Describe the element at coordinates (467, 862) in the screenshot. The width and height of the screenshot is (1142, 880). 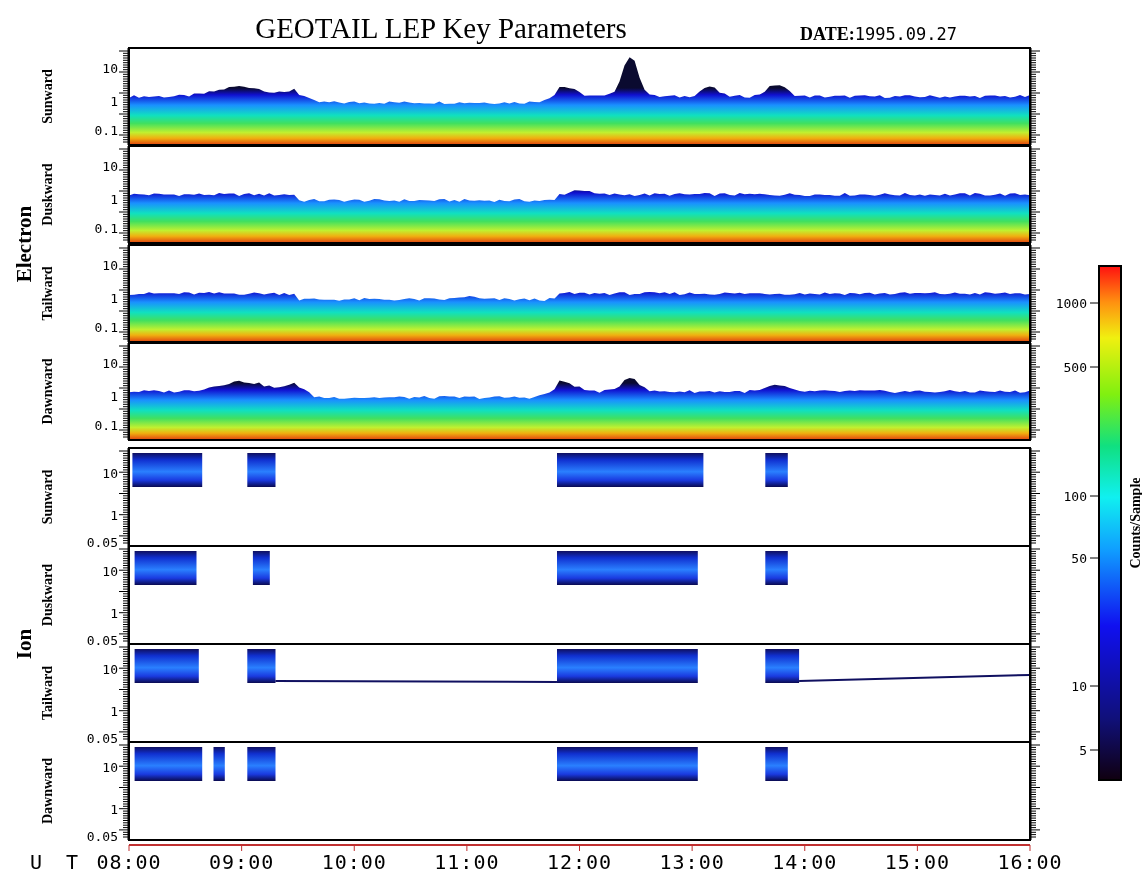
I see `time-tick-label: 11:00` at that location.